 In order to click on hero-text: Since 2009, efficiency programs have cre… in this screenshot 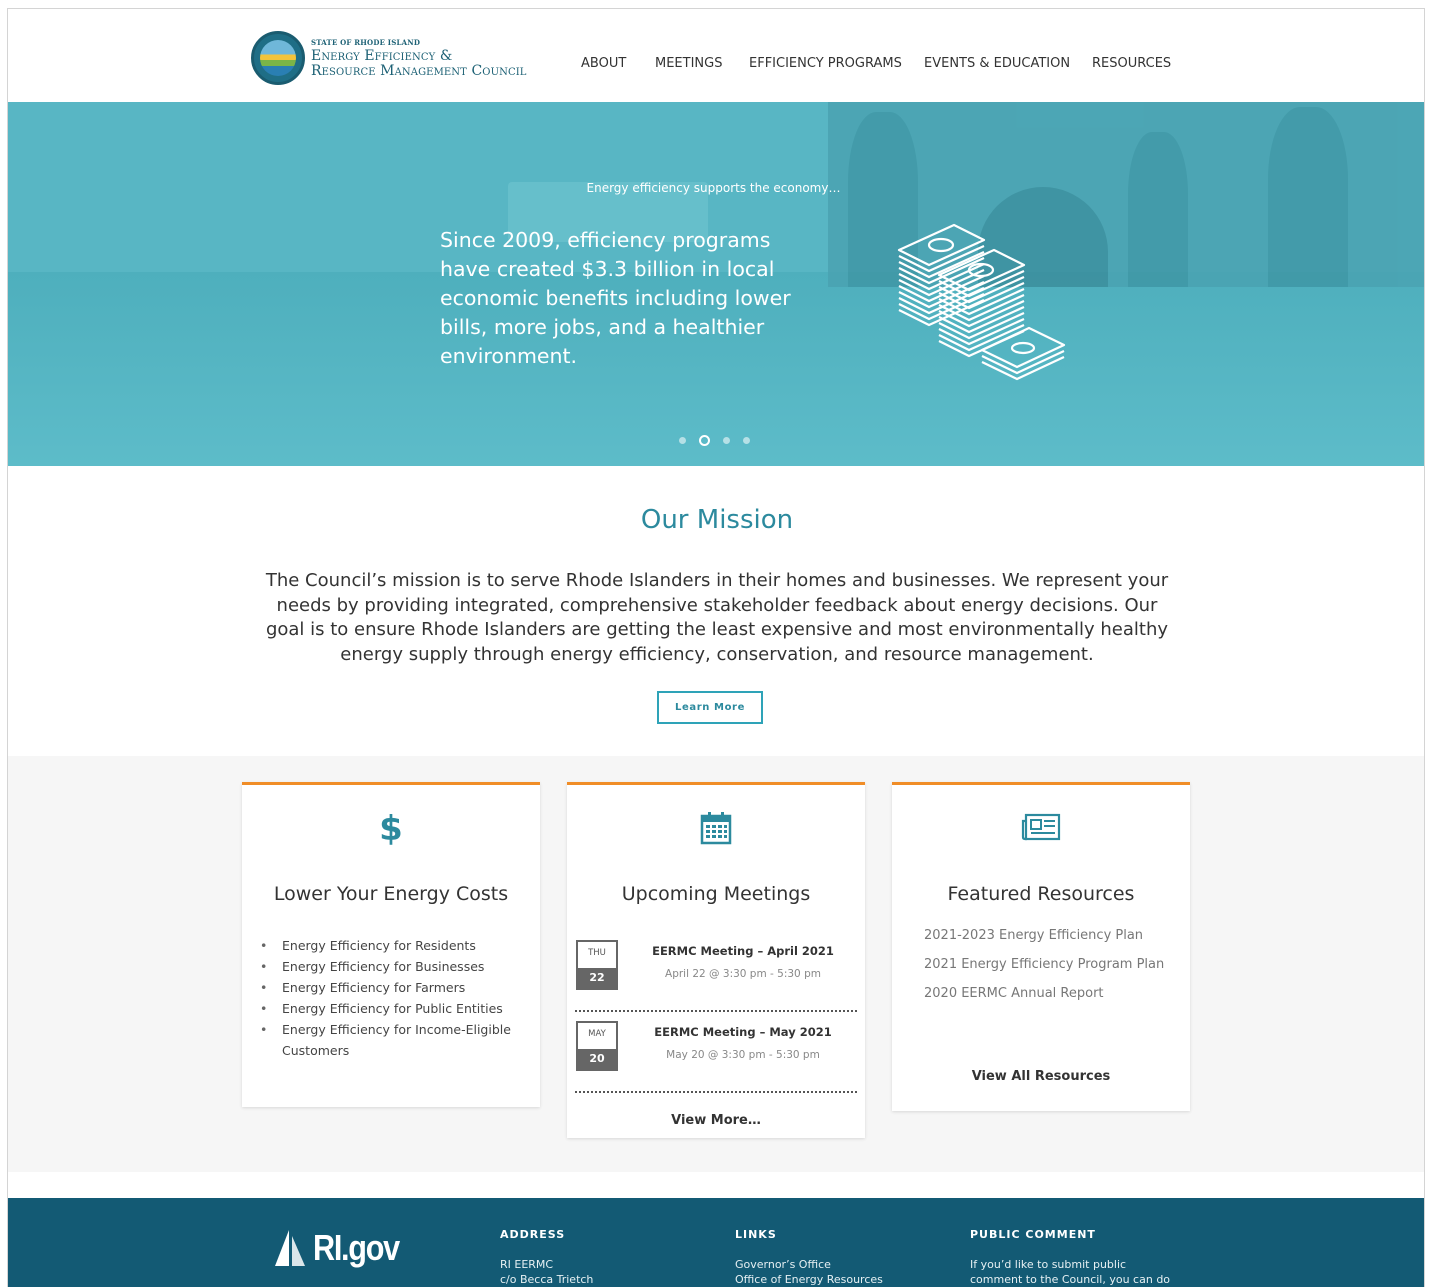, I will do `click(615, 298)`.